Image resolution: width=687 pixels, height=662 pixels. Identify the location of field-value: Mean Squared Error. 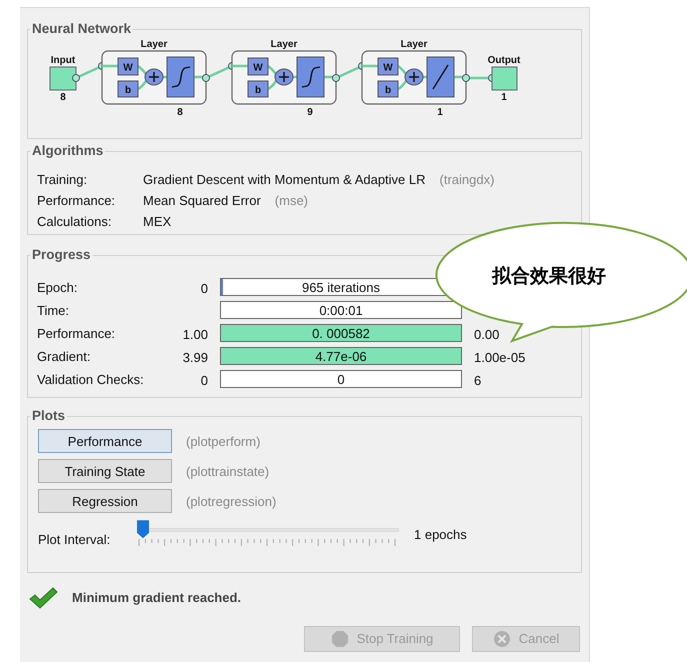
(202, 201).